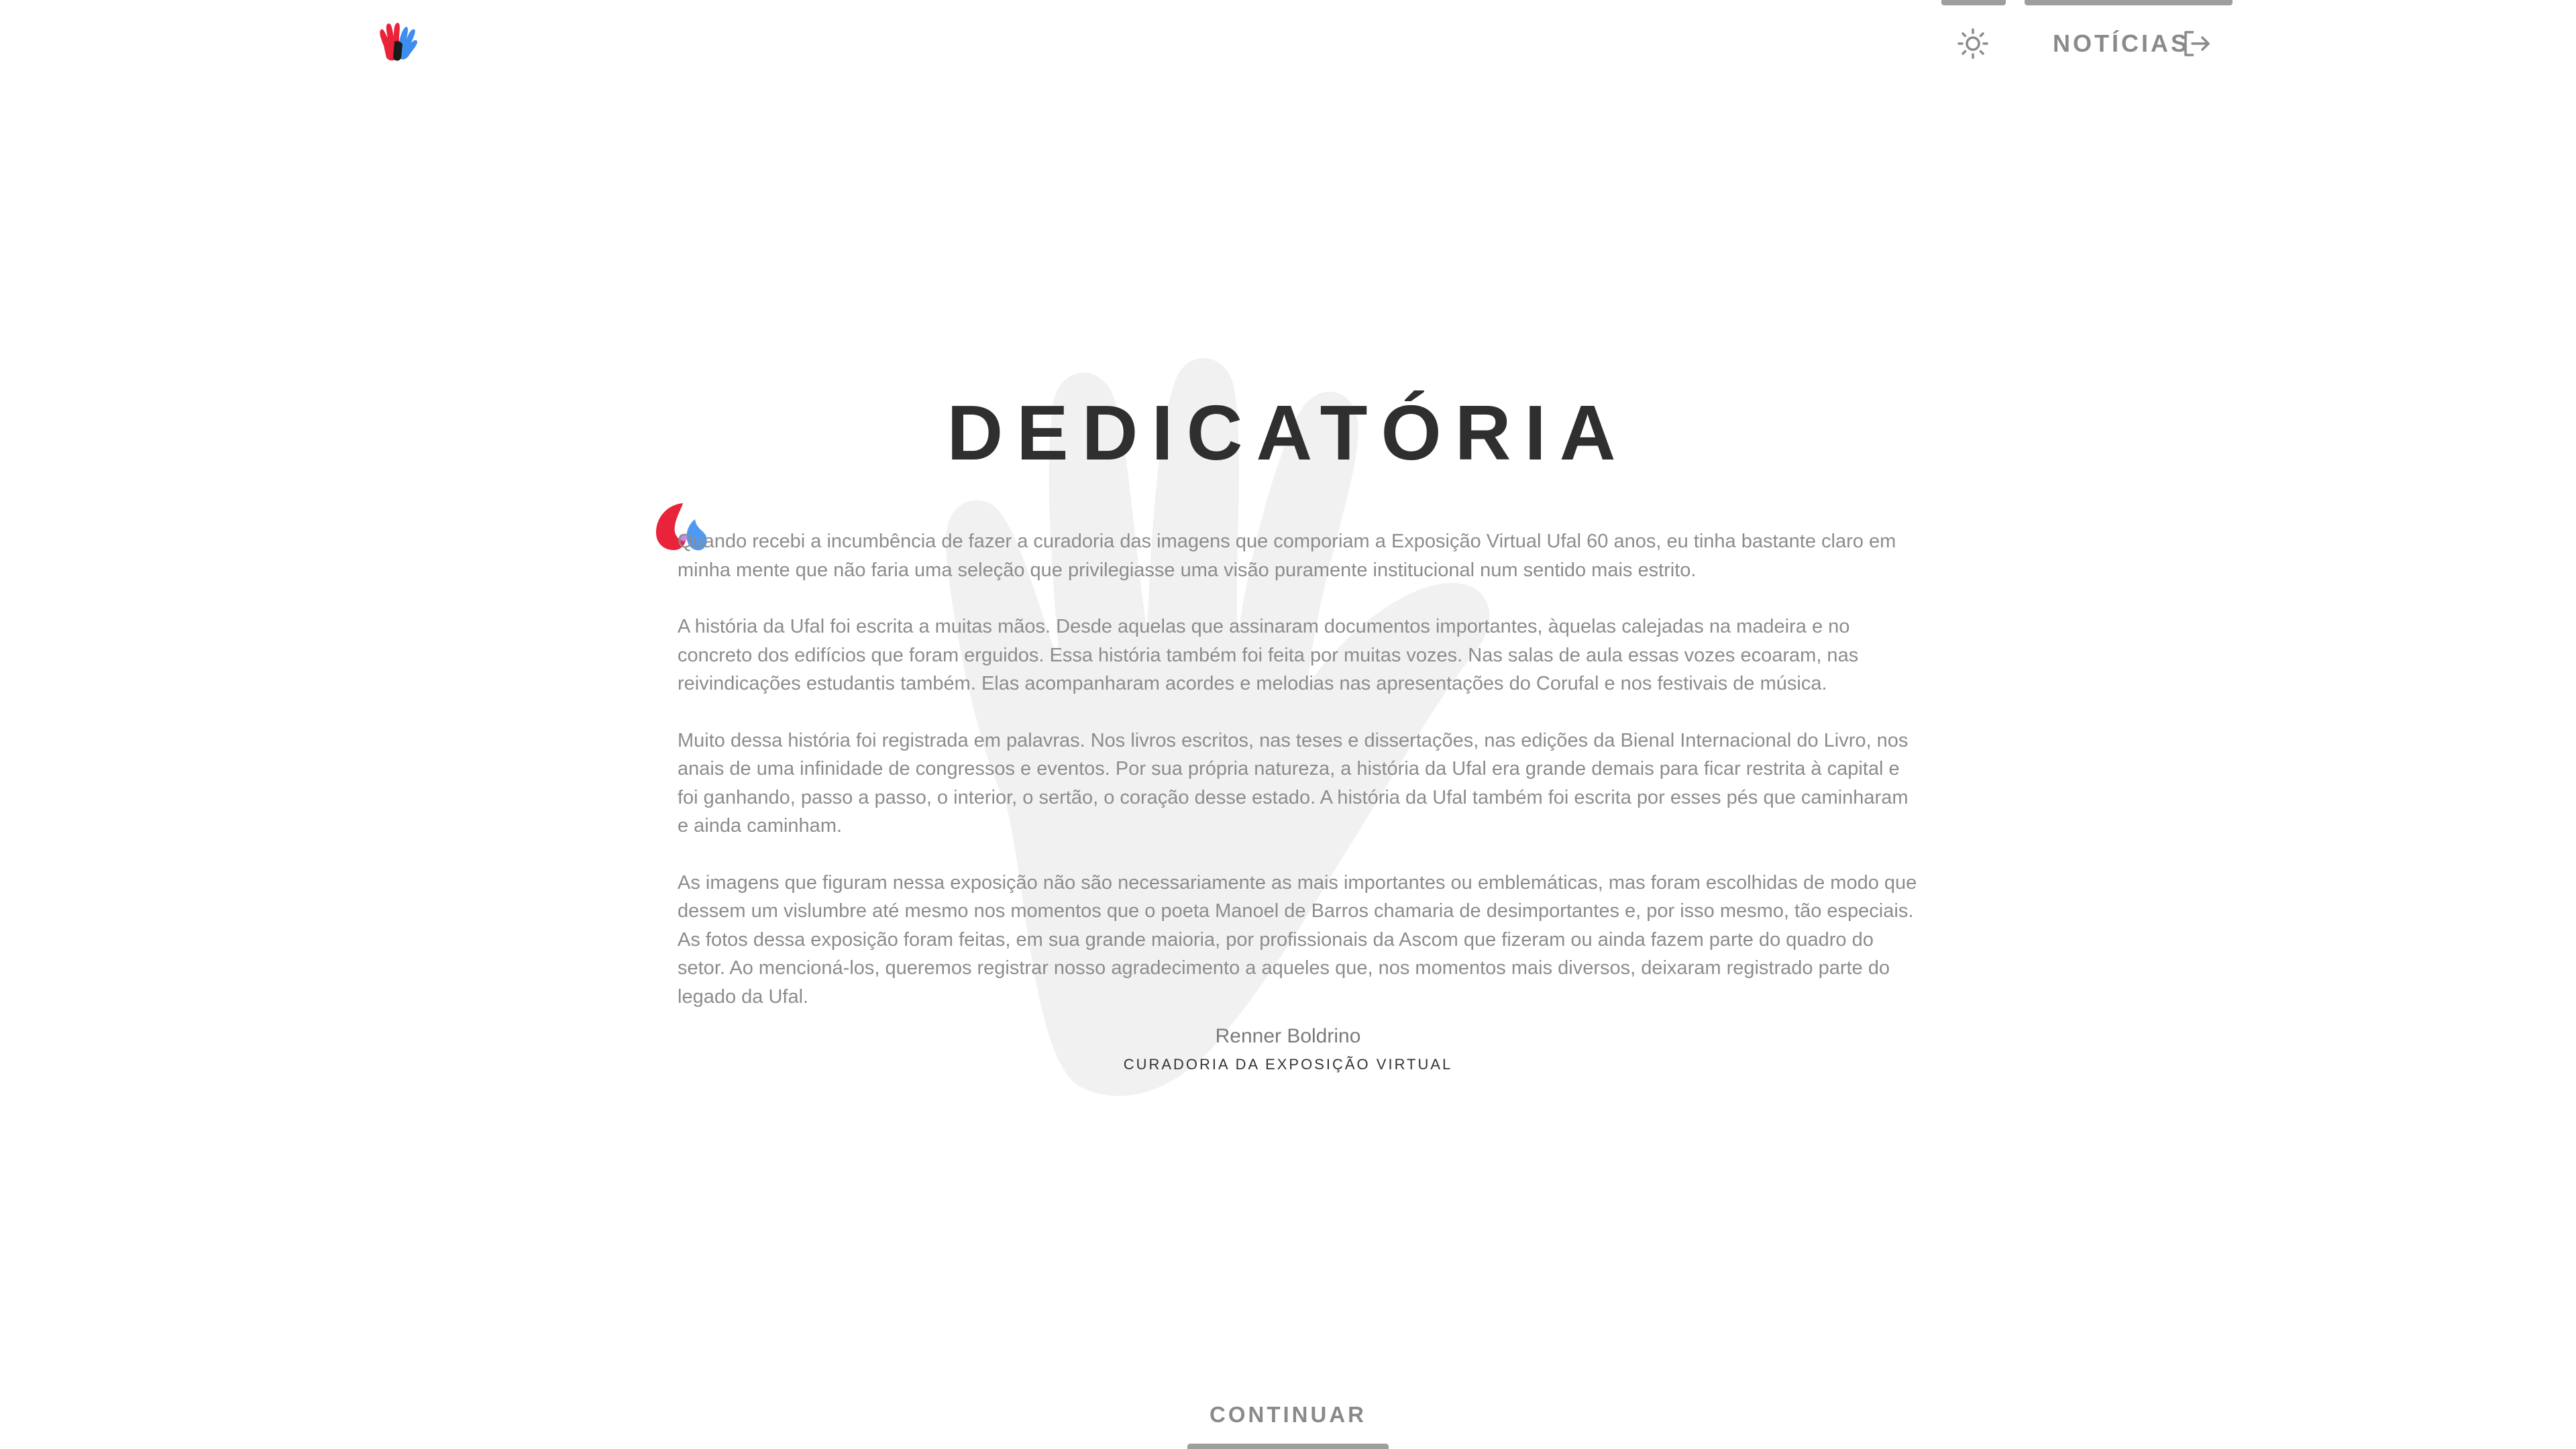 The height and width of the screenshot is (1449, 2576). Describe the element at coordinates (2197, 43) in the screenshot. I see `logout-arrow-icon` at that location.